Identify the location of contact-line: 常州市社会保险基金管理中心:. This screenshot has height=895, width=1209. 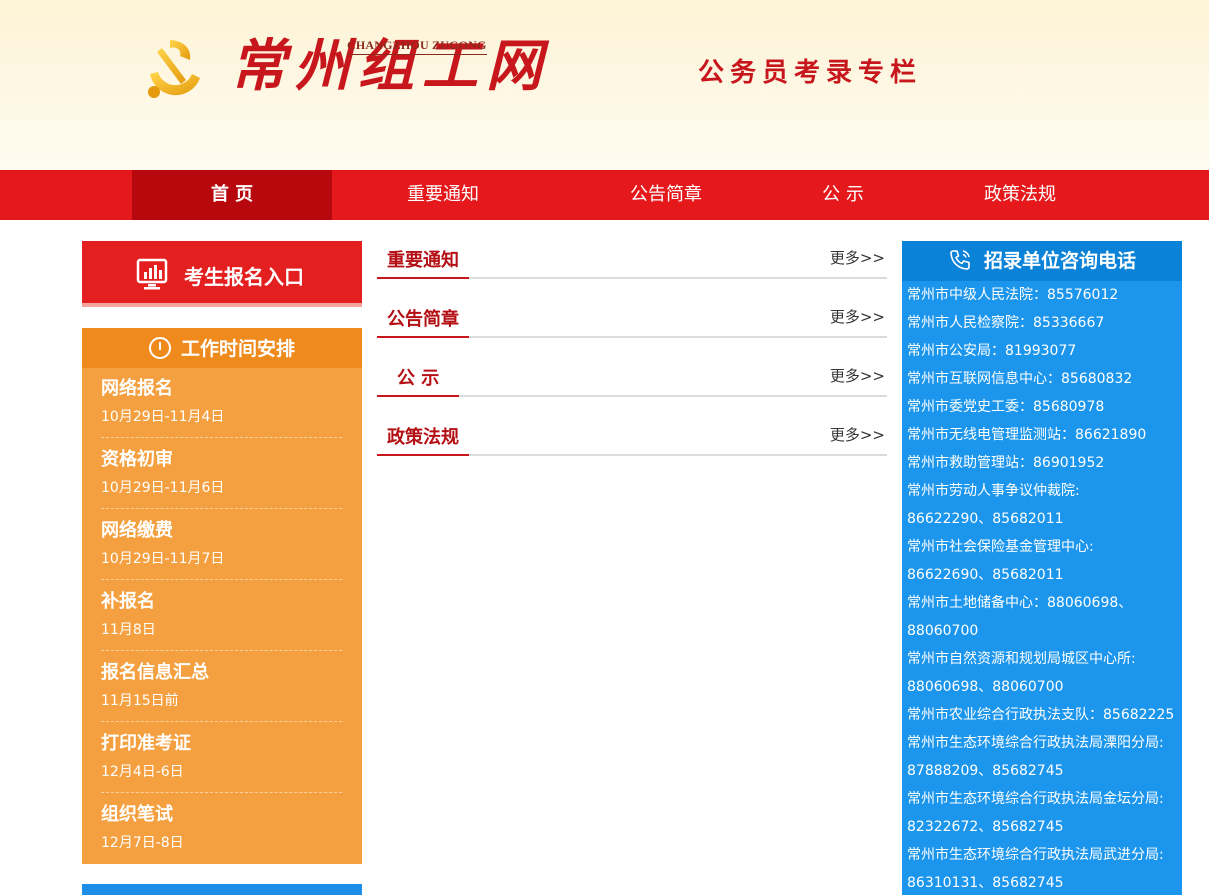
(1000, 547).